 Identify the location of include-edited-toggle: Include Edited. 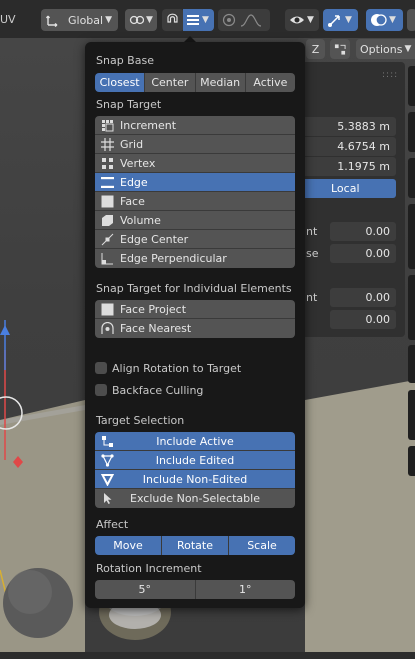
(195, 460).